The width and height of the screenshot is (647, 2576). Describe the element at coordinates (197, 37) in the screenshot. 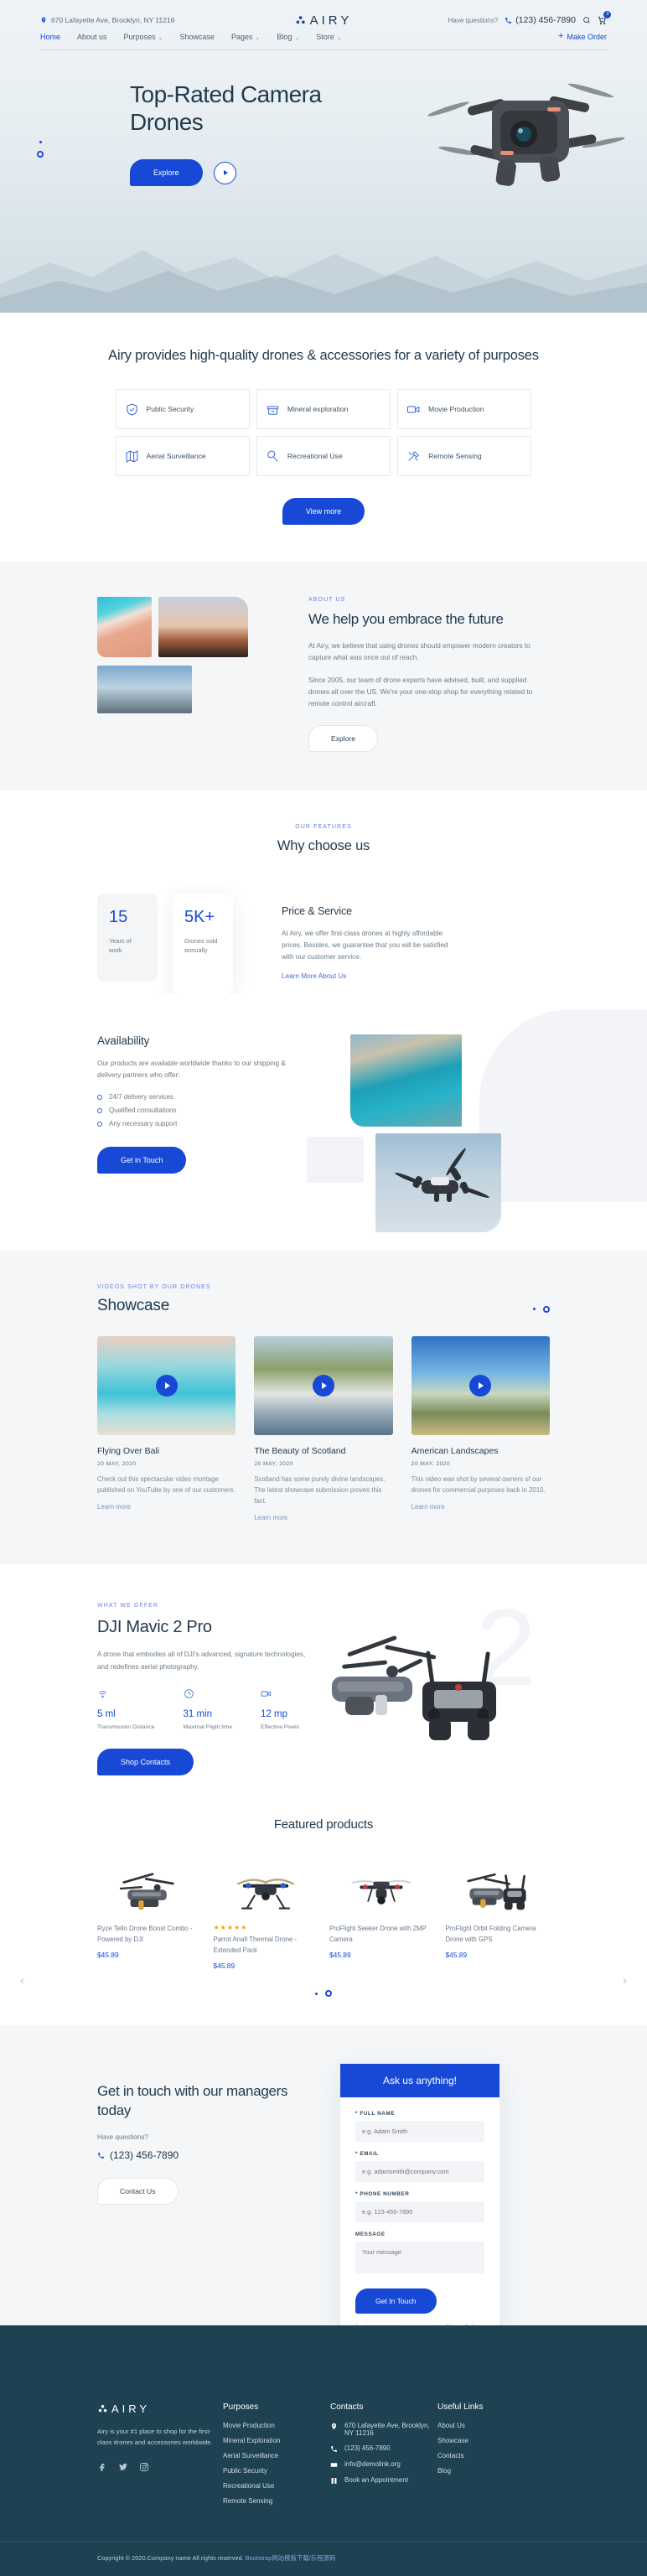

I see `nav-item-showcase: Showcase` at that location.